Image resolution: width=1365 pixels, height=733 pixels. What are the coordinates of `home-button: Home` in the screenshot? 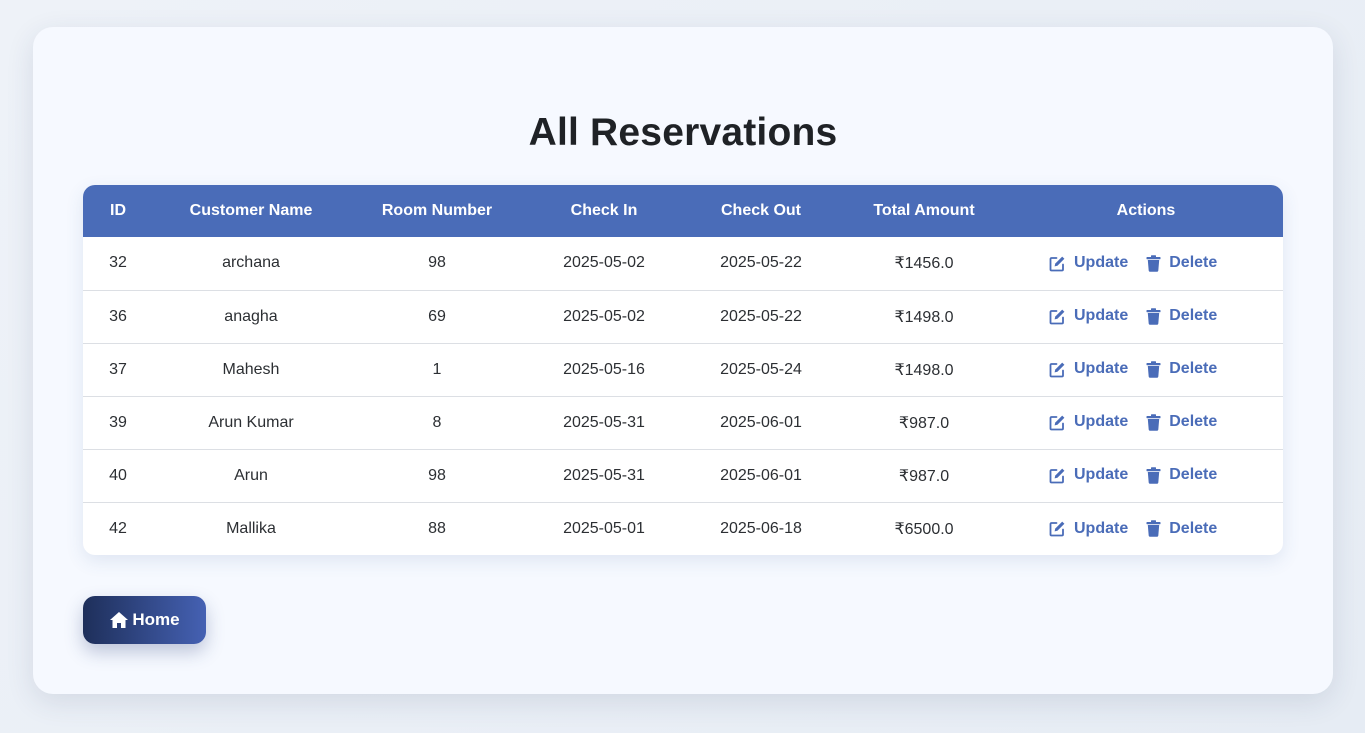 It's located at (144, 620).